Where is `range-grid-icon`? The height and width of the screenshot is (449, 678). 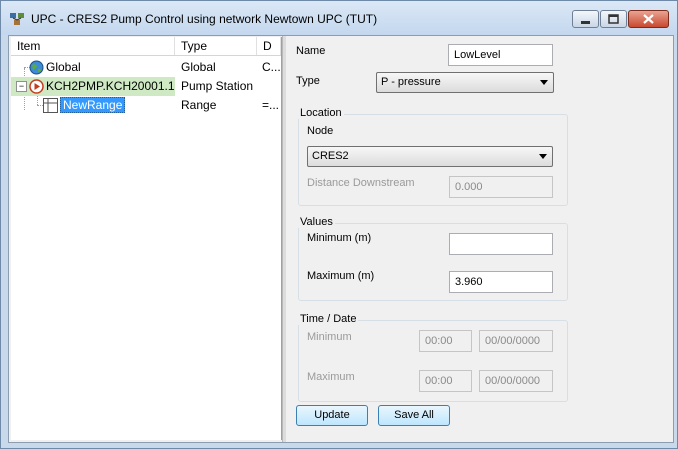 range-grid-icon is located at coordinates (50, 105).